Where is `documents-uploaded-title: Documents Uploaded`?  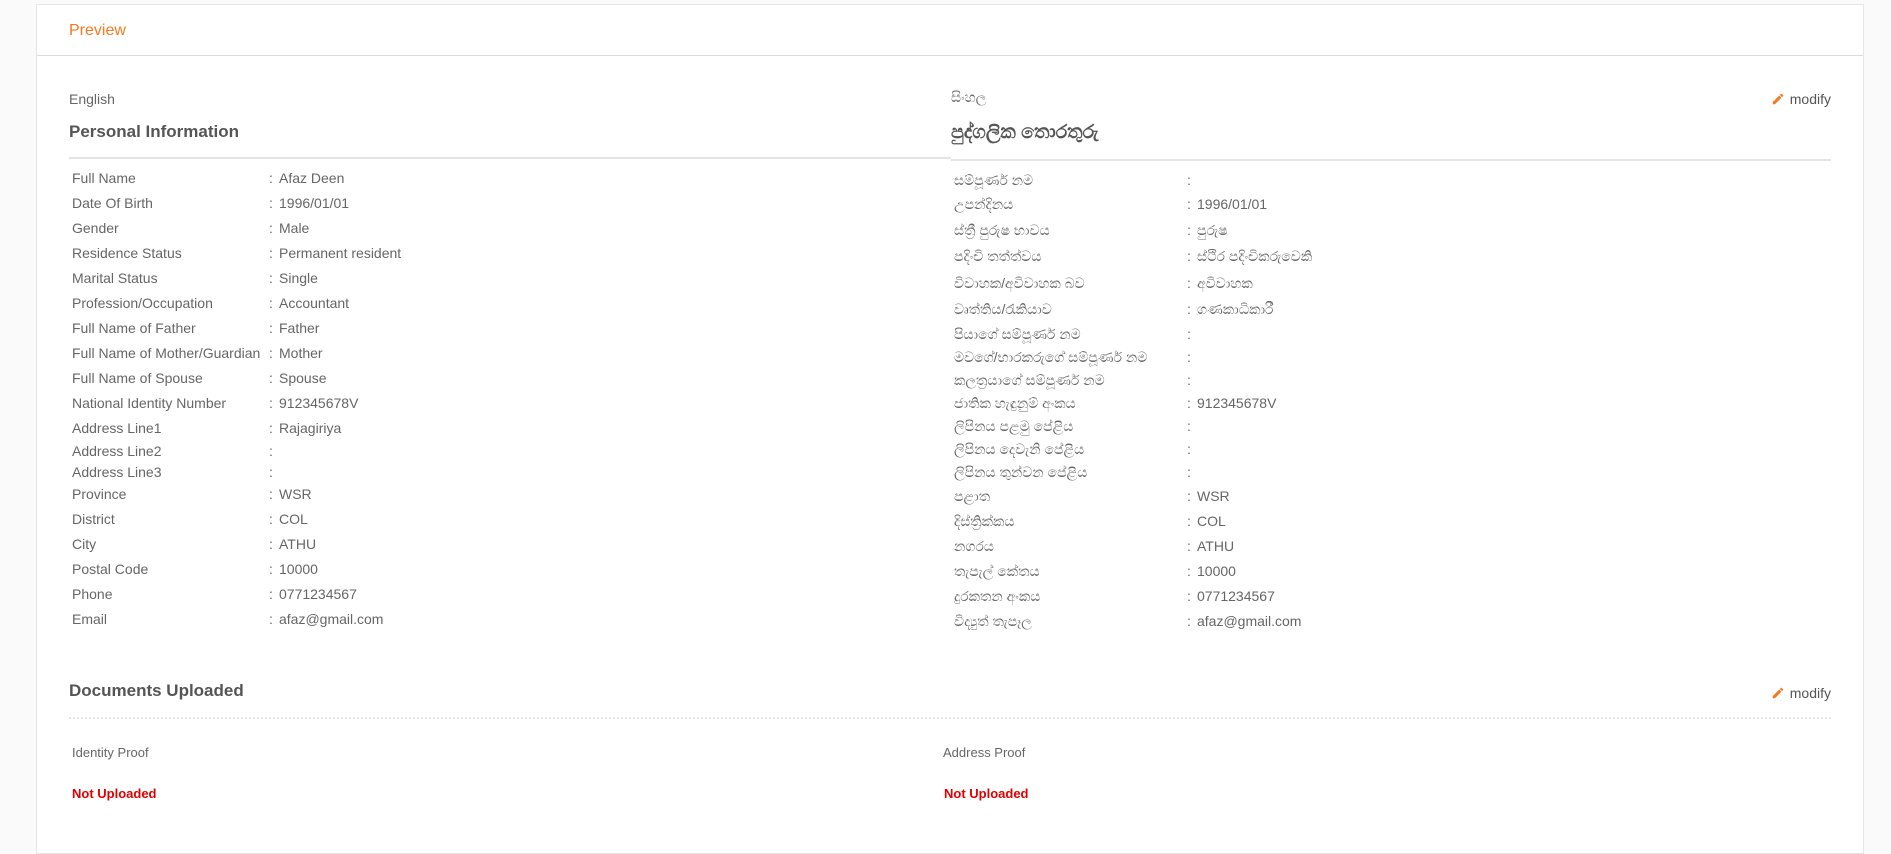 documents-uploaded-title: Documents Uploaded is located at coordinates (156, 690).